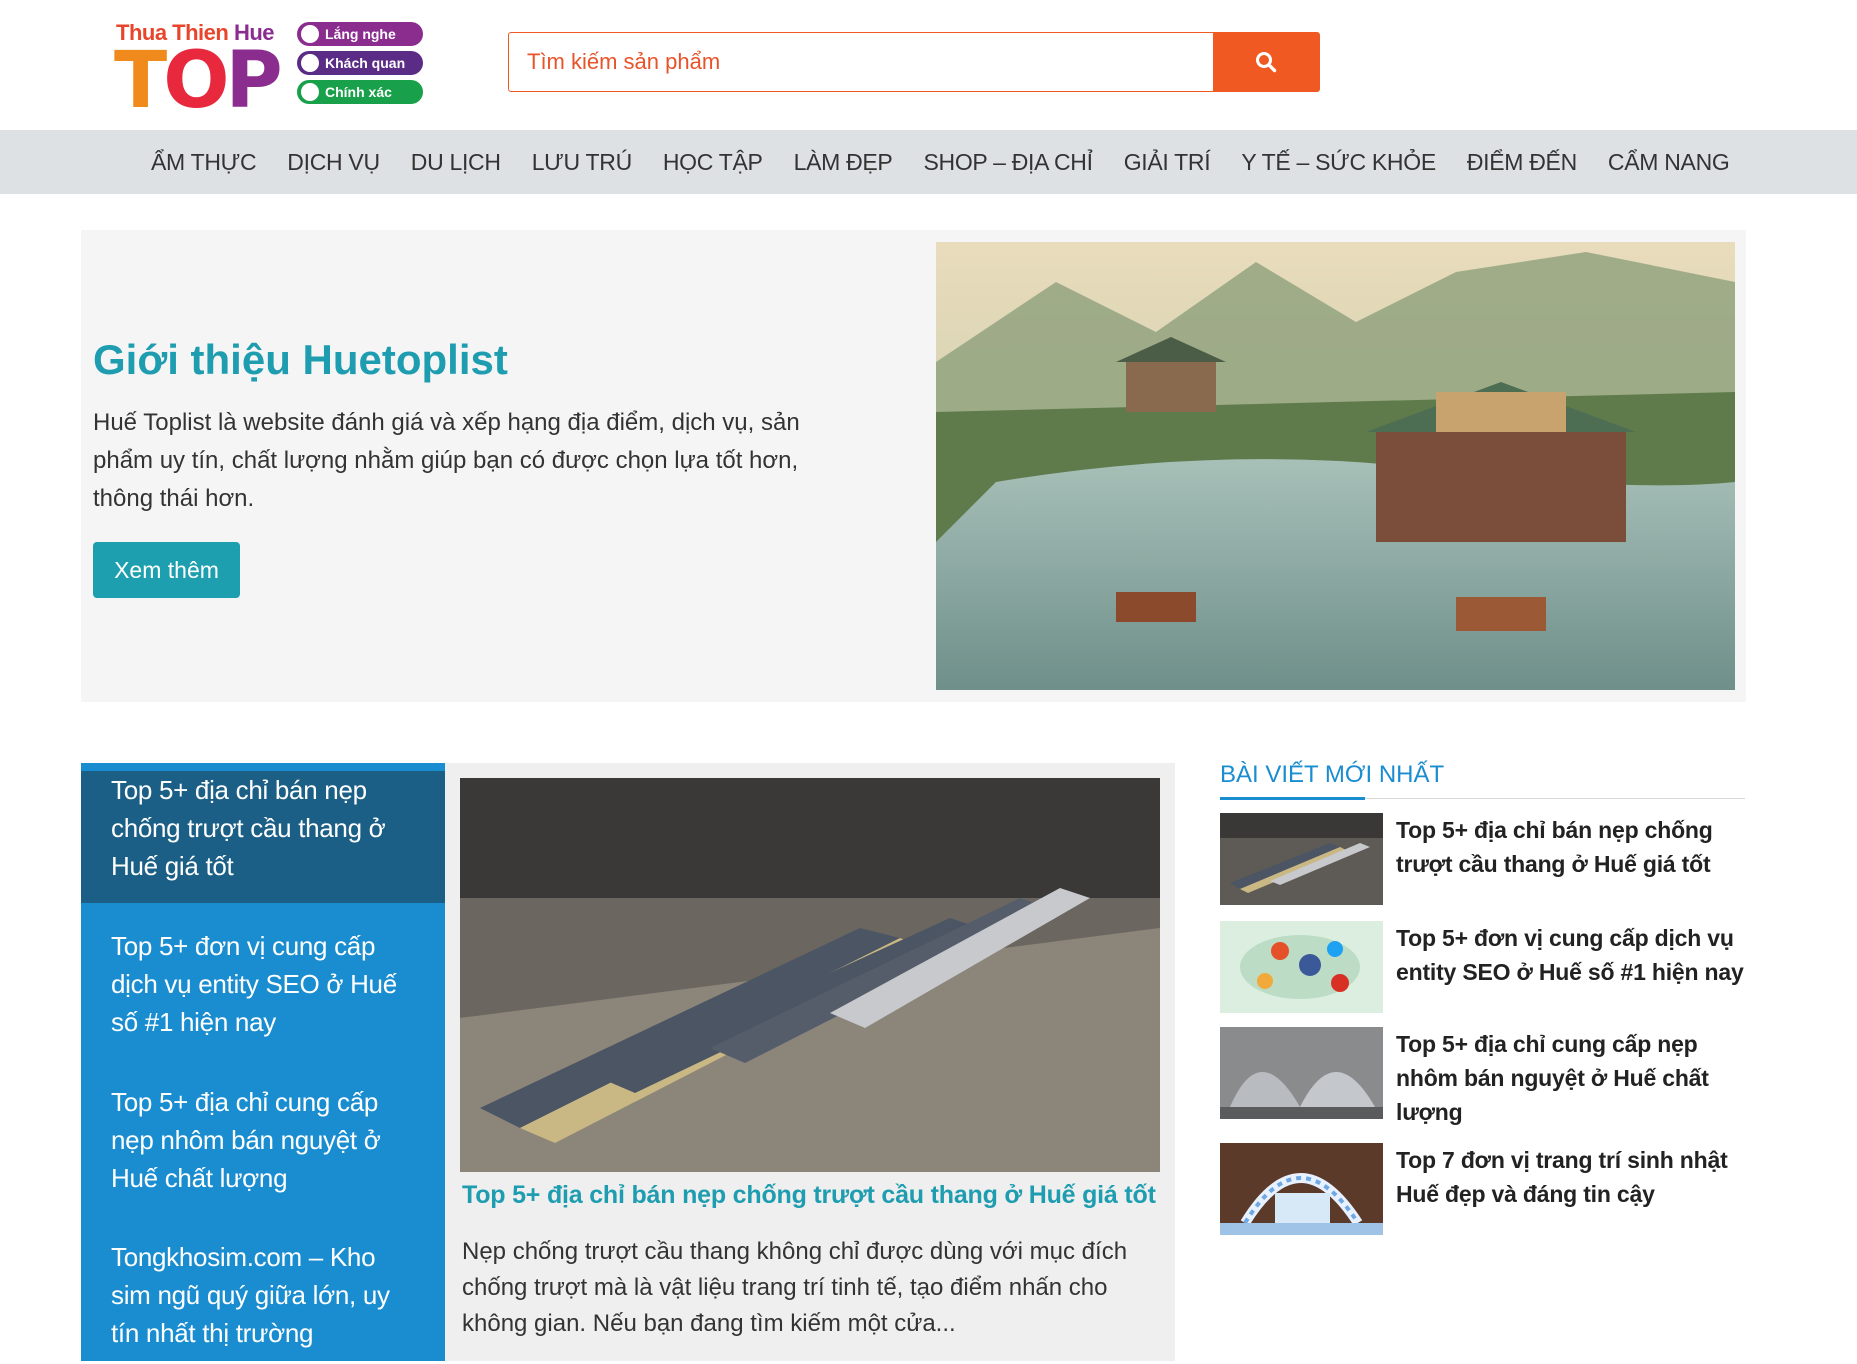 This screenshot has height=1364, width=1857. Describe the element at coordinates (456, 162) in the screenshot. I see `nav-item-du-lich: DU LỊCH` at that location.